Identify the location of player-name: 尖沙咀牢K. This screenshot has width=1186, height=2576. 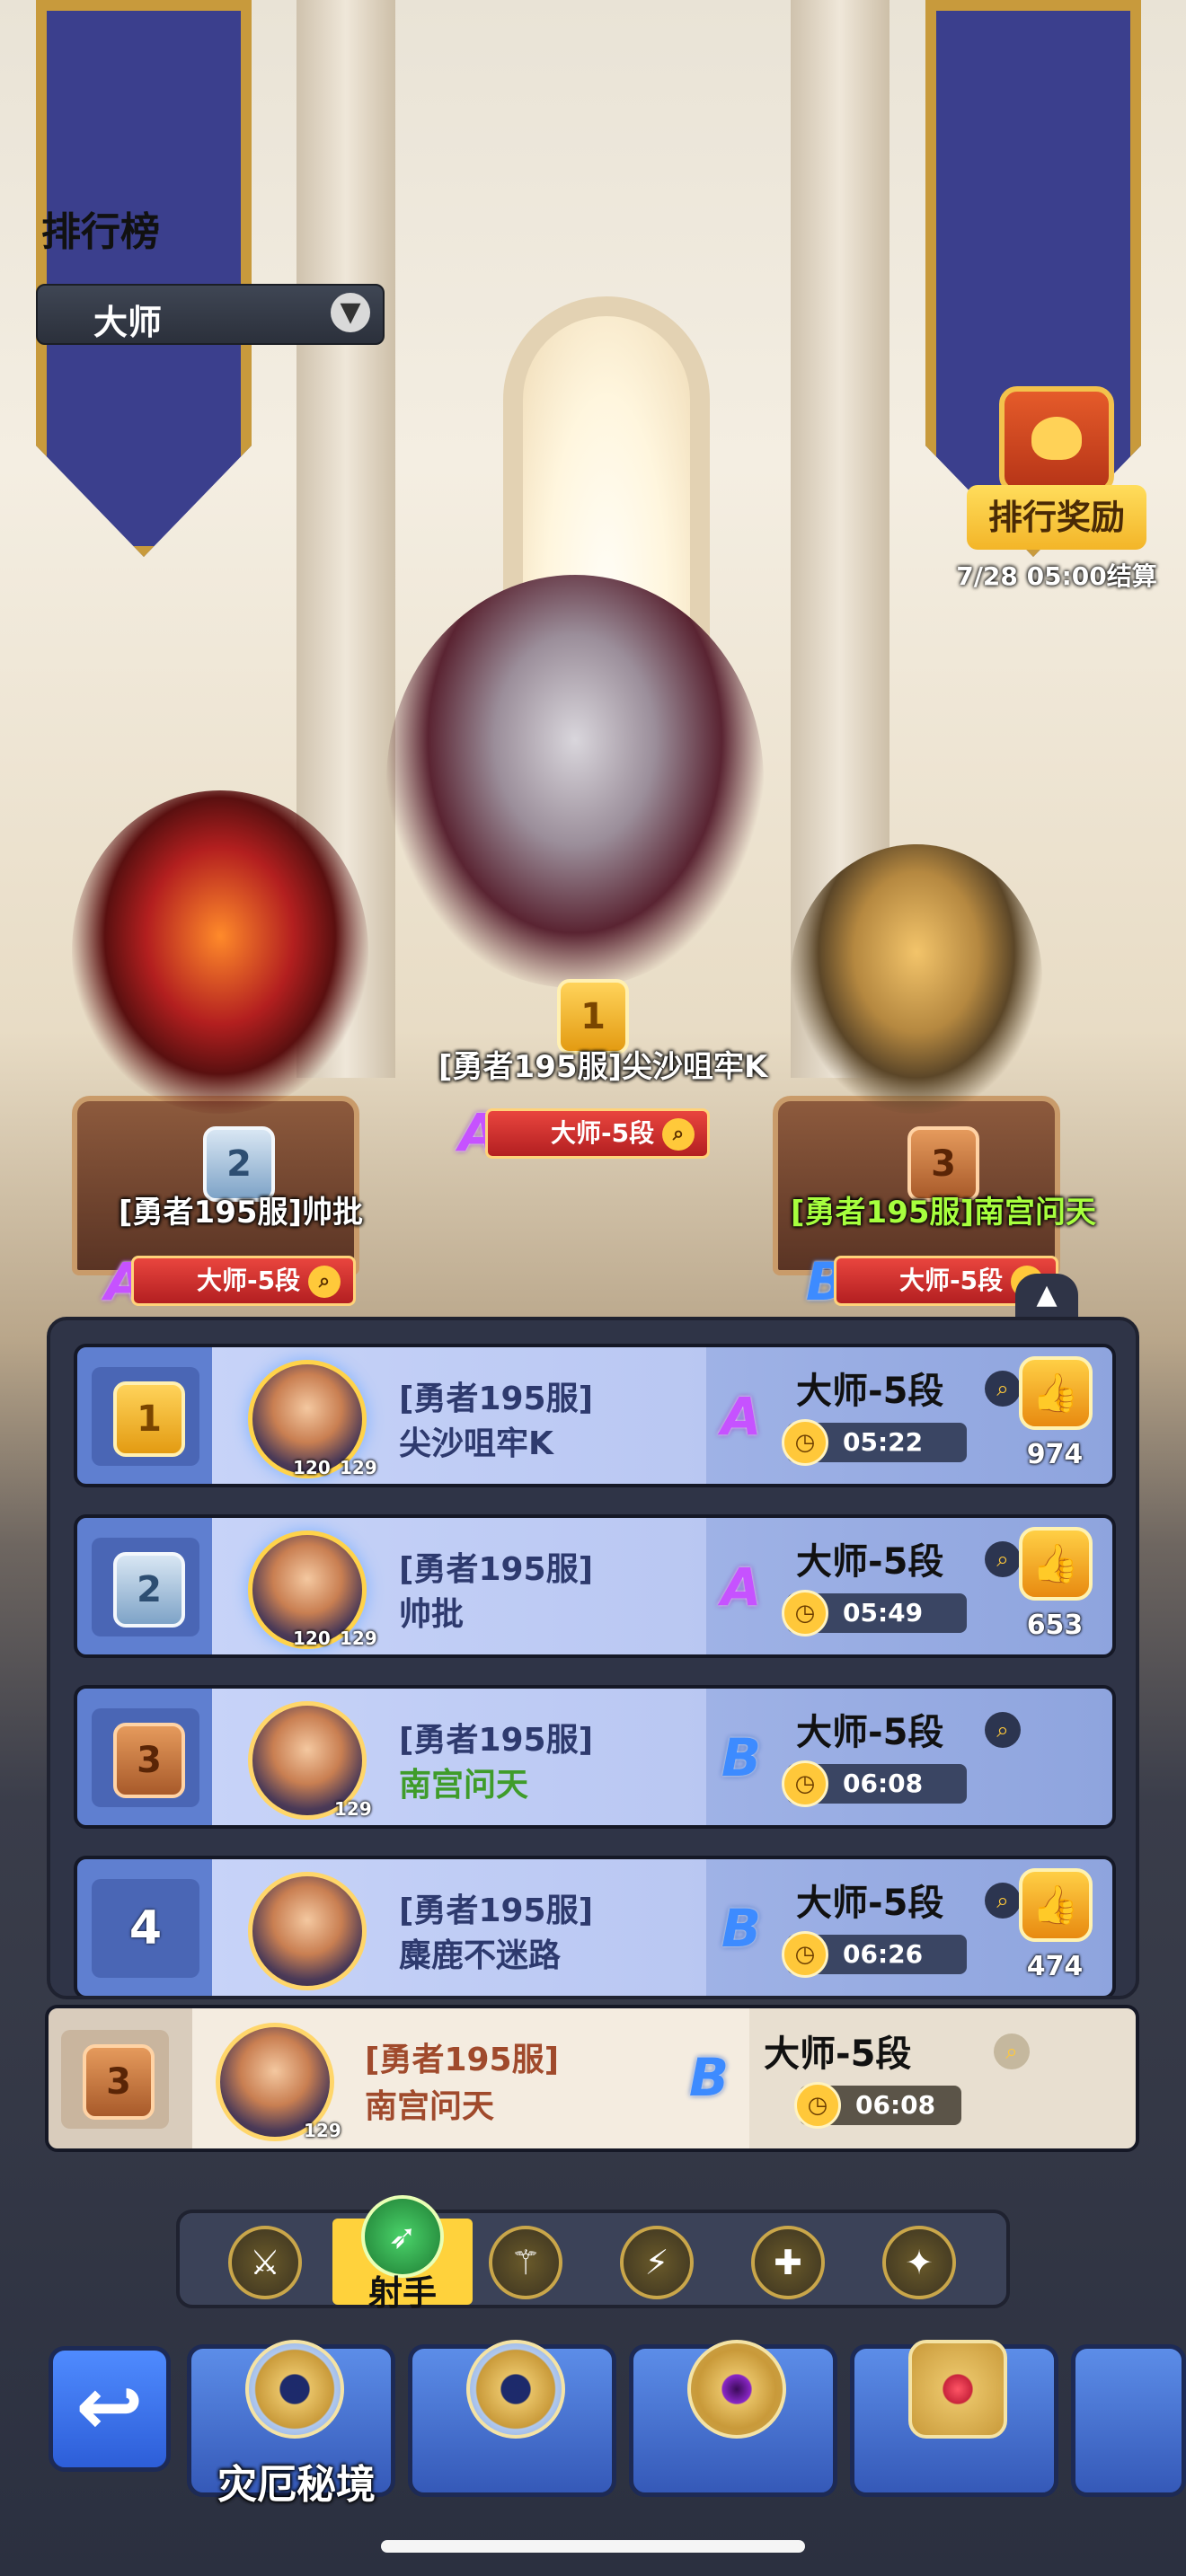
(476, 1443).